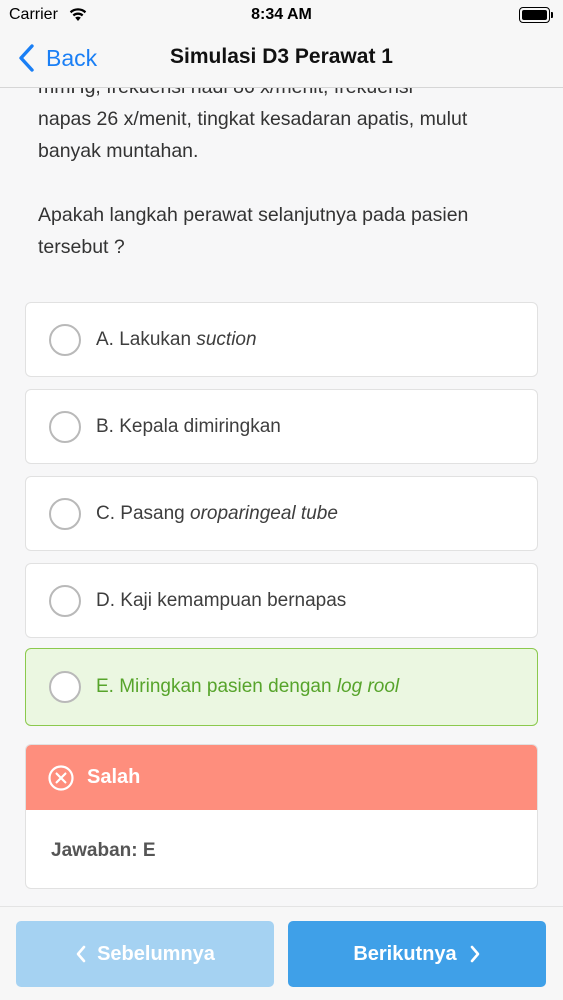 The image size is (563, 1000). Describe the element at coordinates (188, 426) in the screenshot. I see `option-label: B. Kepala dimiringkan` at that location.